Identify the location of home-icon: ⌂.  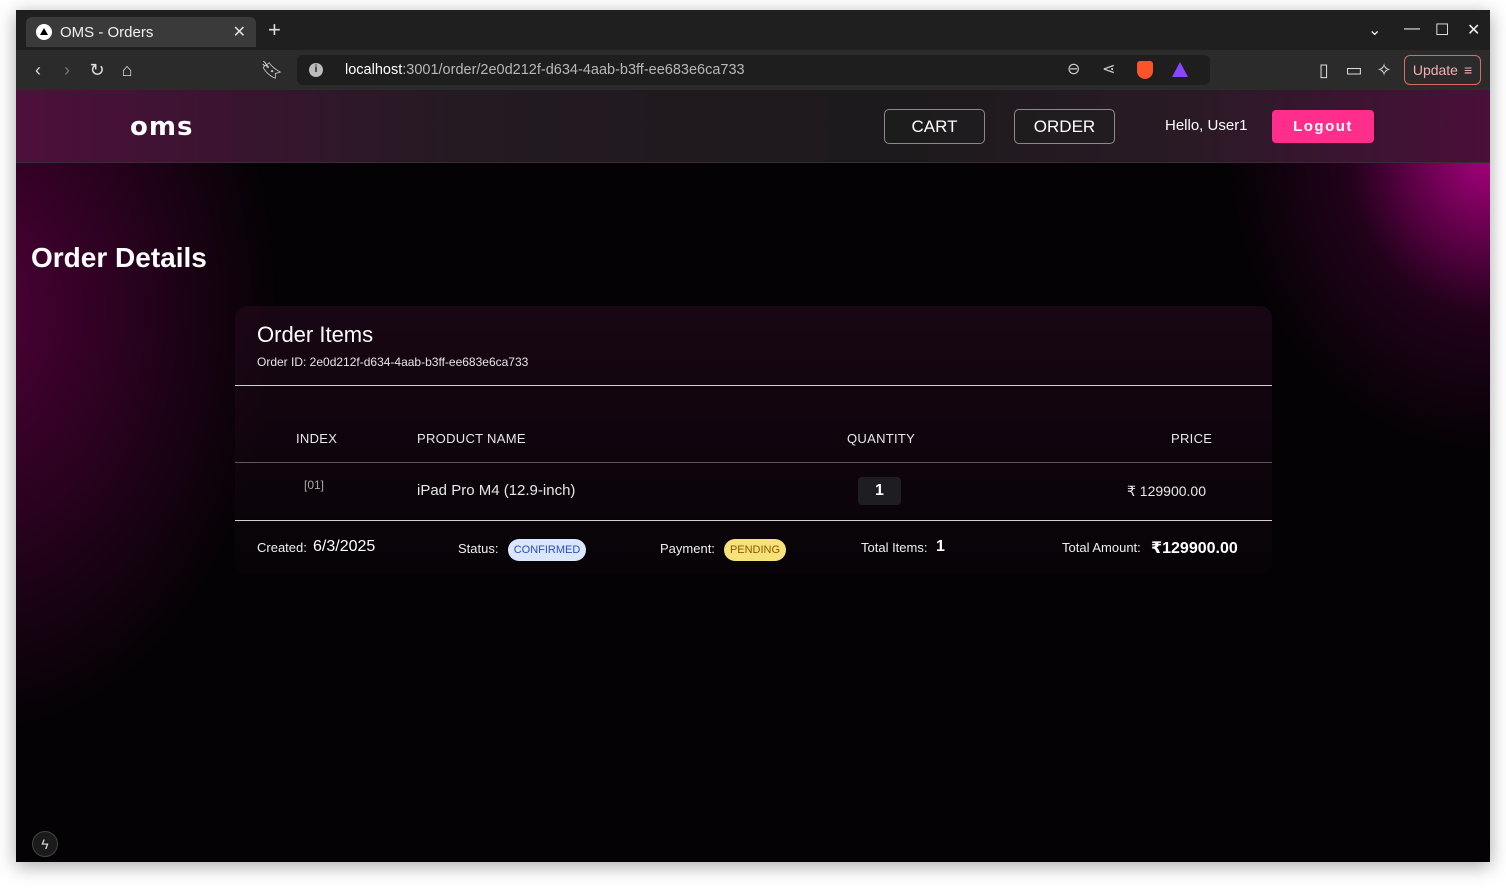
(127, 70).